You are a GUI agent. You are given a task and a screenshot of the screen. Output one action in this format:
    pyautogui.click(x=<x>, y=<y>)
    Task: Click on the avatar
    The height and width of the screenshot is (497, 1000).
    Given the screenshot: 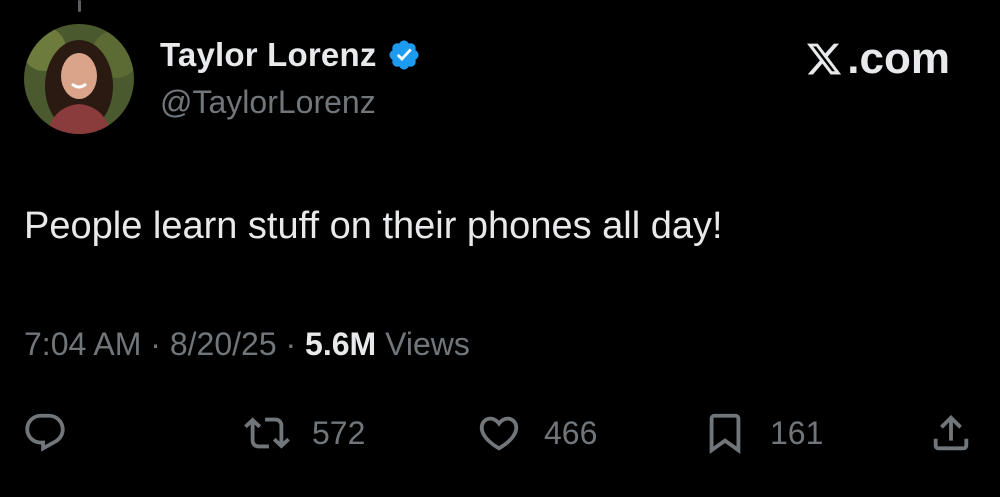 What is the action you would take?
    pyautogui.click(x=79, y=79)
    